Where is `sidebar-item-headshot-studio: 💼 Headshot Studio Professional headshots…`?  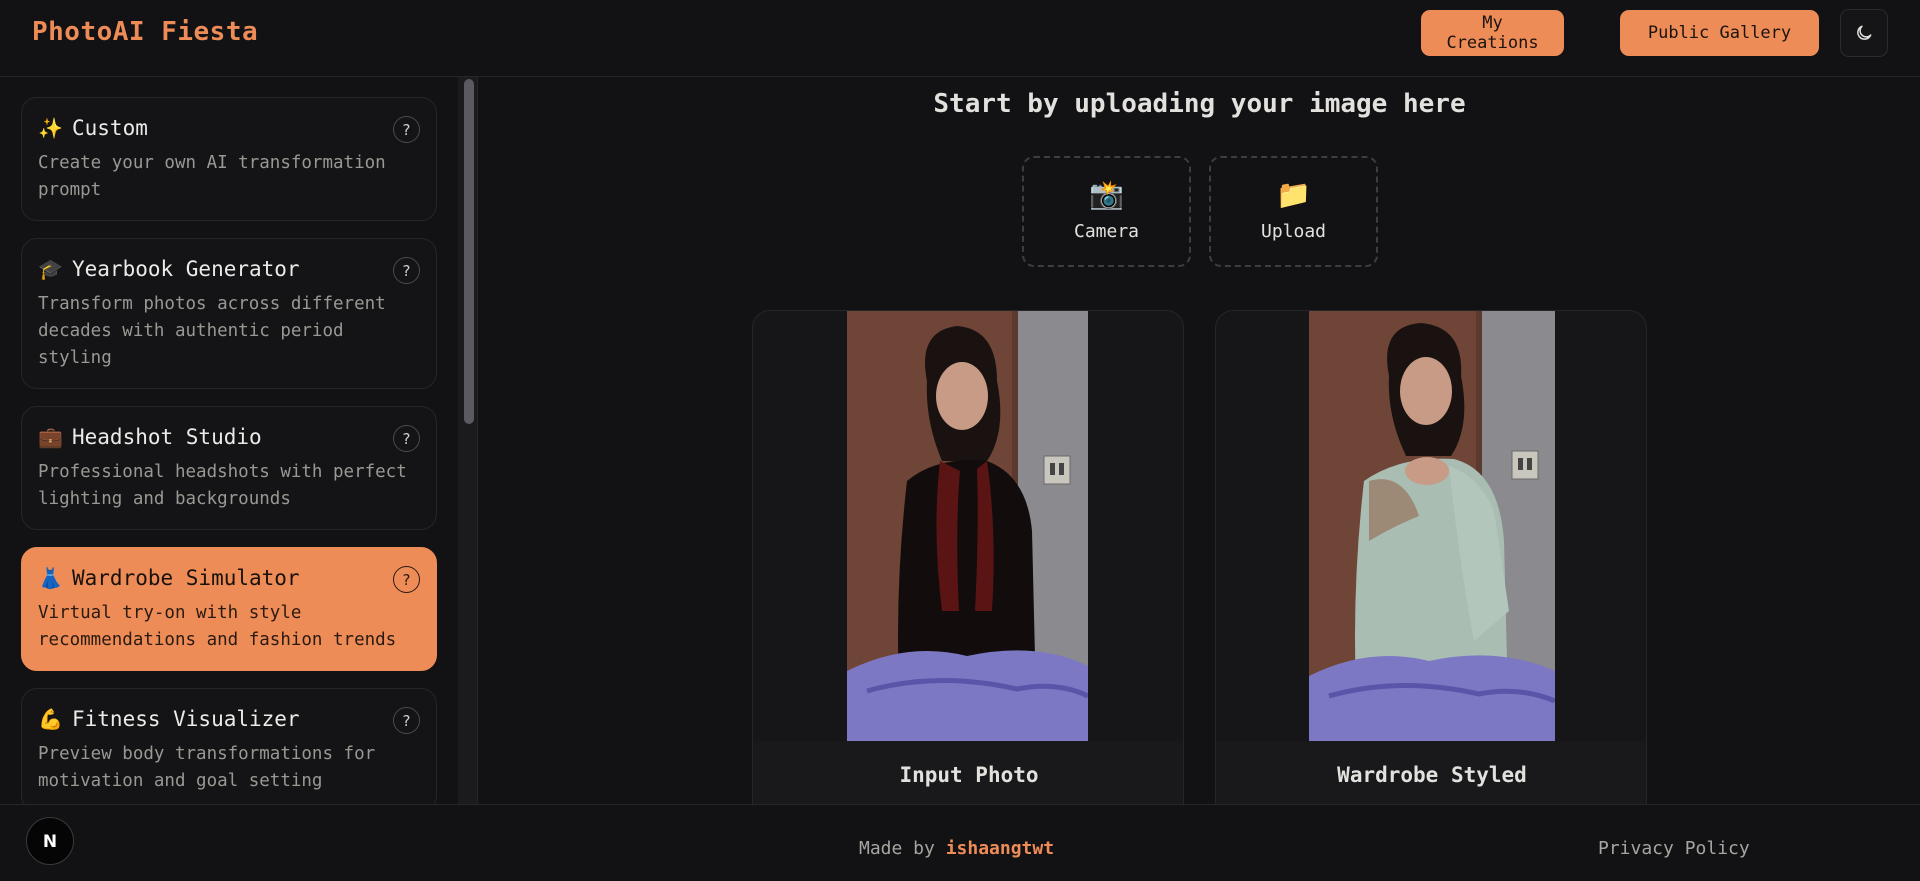
sidebar-item-headshot-studio: 💼 Headshot Studio Professional headshots… is located at coordinates (229, 468).